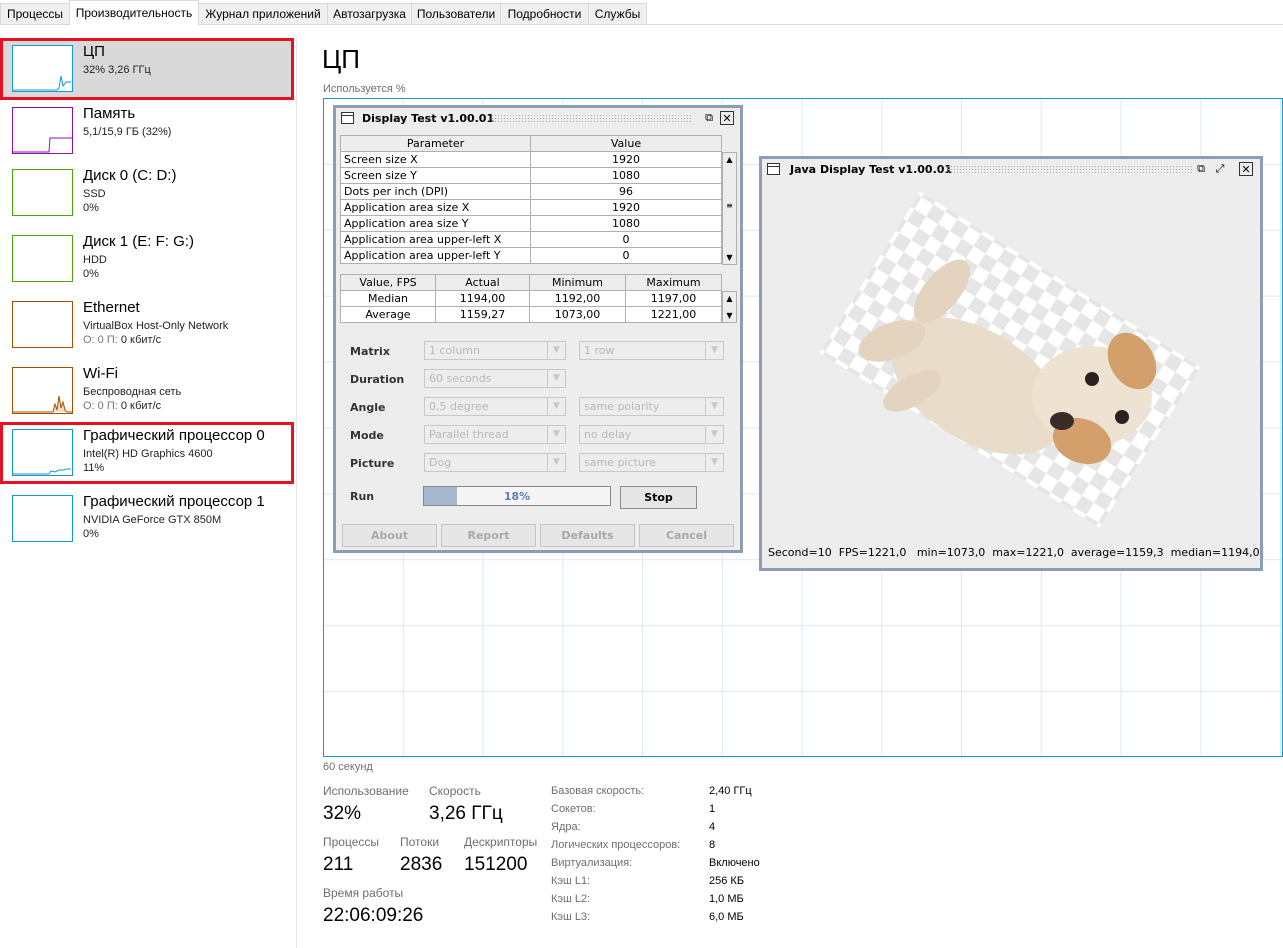 This screenshot has height=948, width=1283. Describe the element at coordinates (727, 881) in the screenshot. I see `detail-value: 256 КБ` at that location.